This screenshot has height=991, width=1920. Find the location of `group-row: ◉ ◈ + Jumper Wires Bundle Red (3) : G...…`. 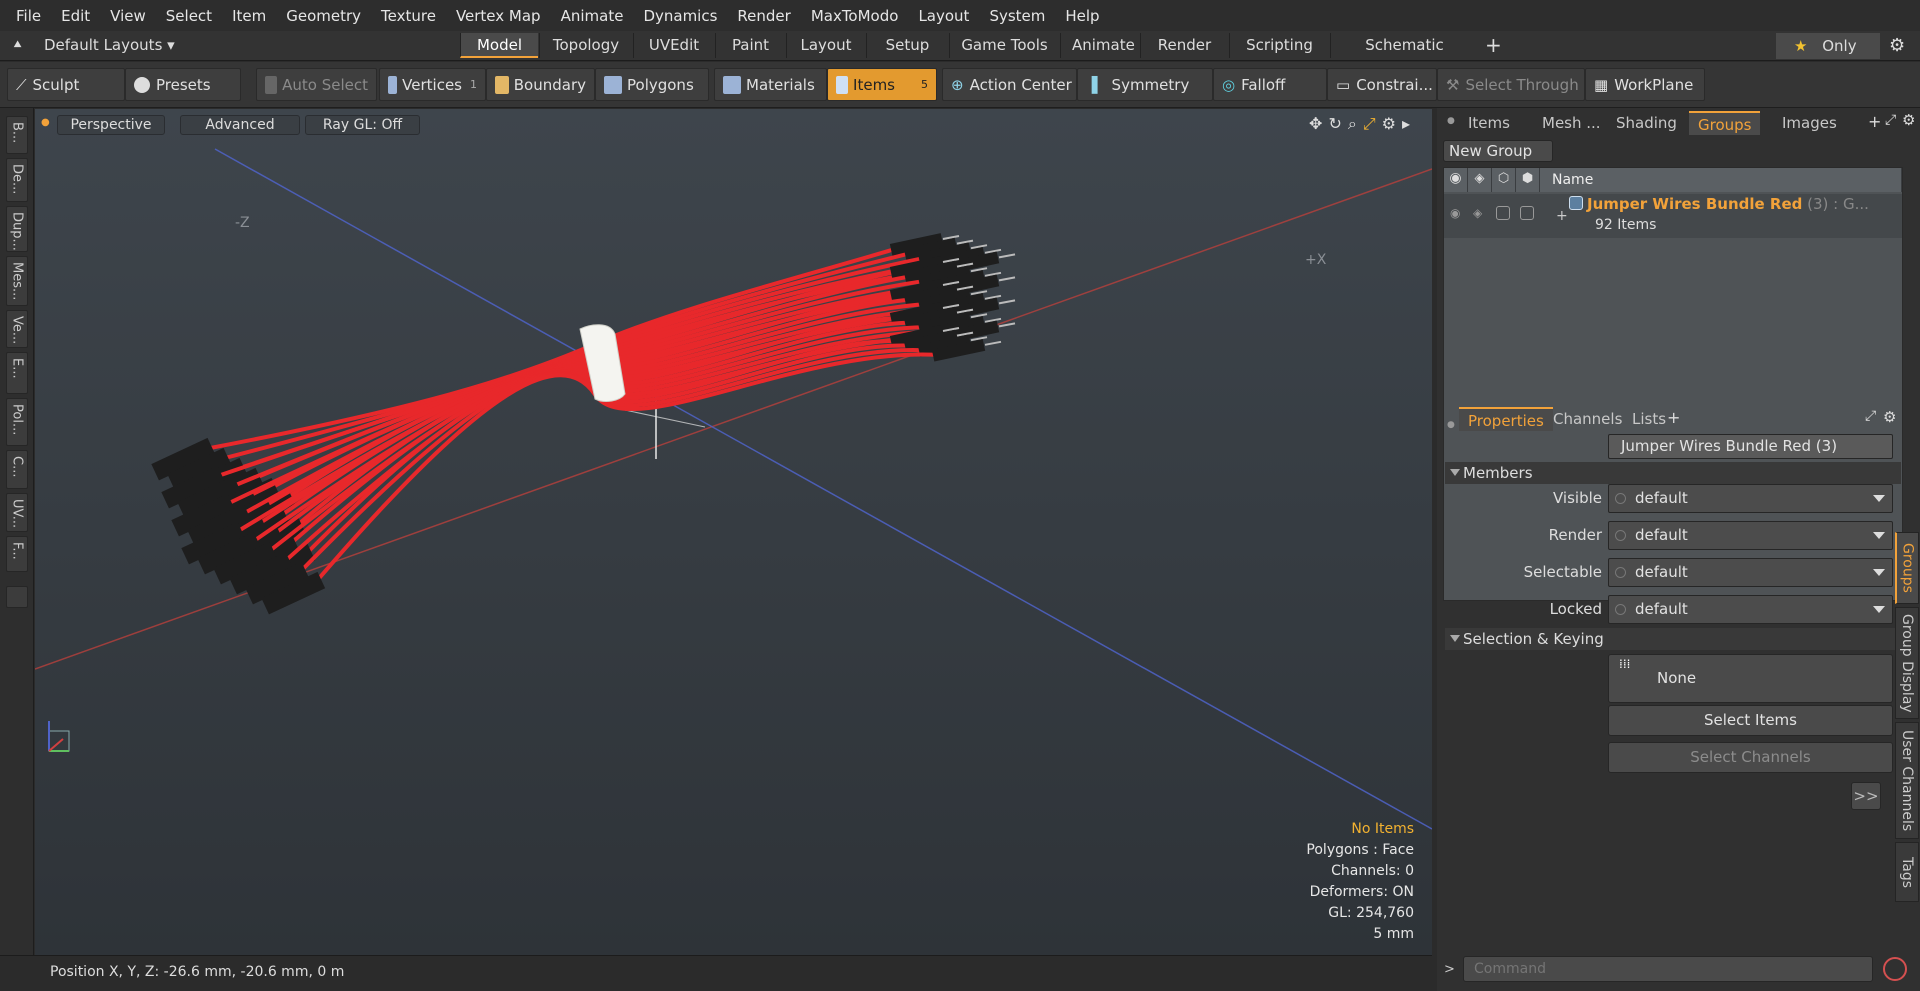

group-row: ◉ ◈ + Jumper Wires Bundle Red (3) : G...… is located at coordinates (1673, 216).